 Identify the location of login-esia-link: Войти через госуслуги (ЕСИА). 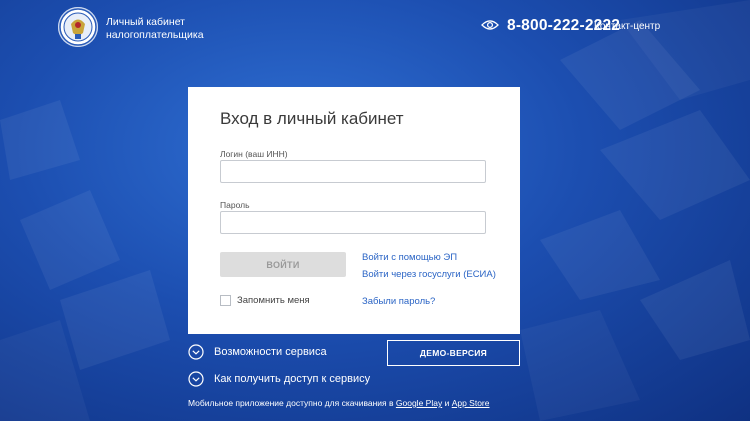
(429, 274).